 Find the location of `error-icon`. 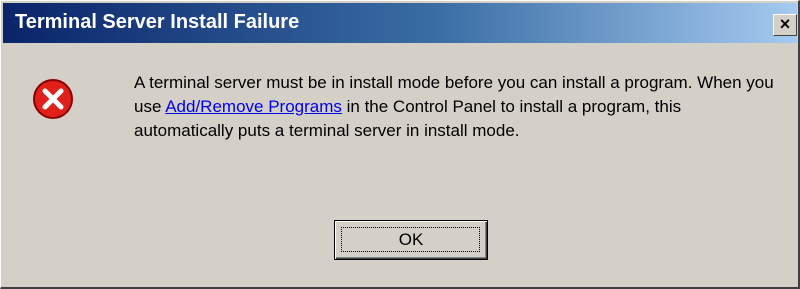

error-icon is located at coordinates (53, 99).